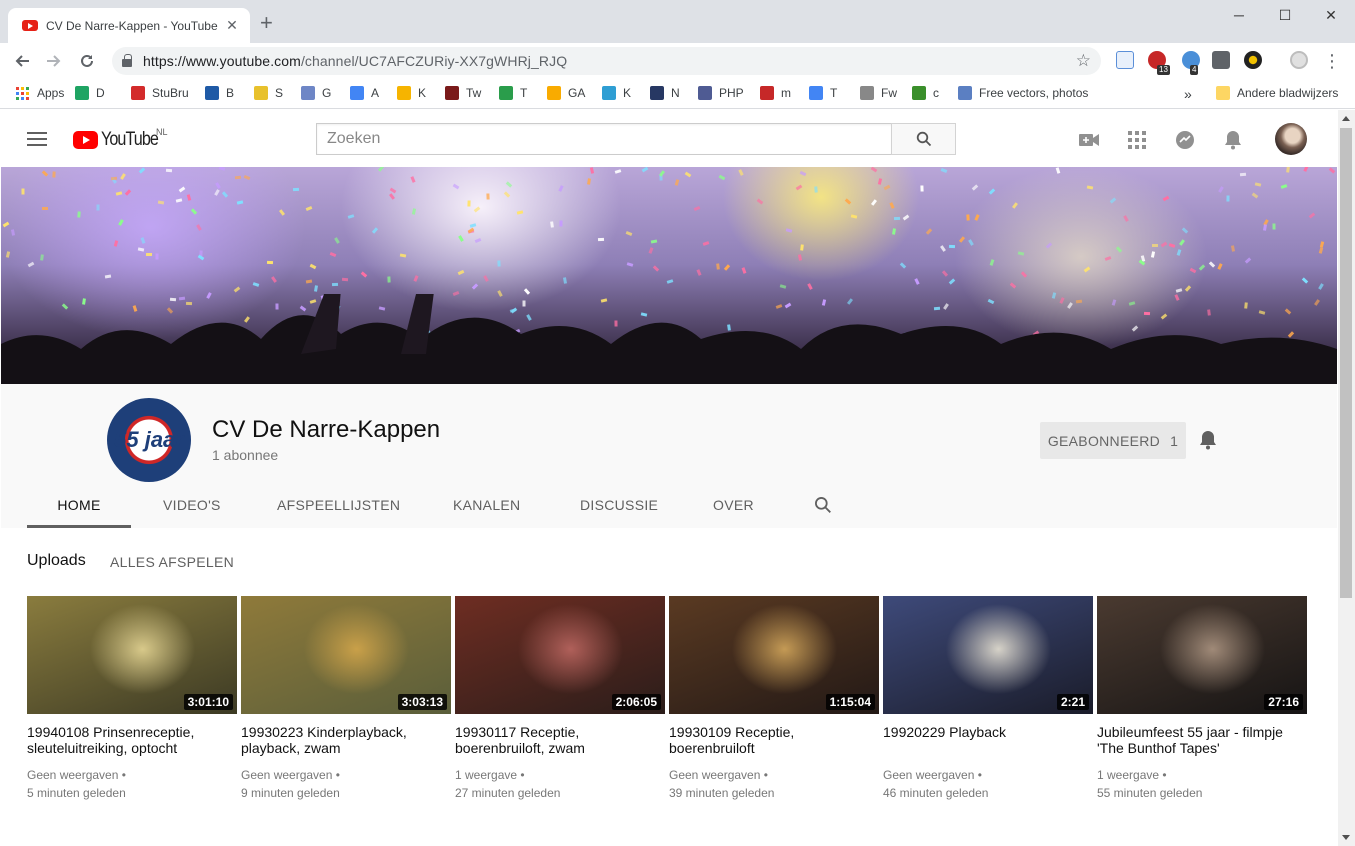  I want to click on scrollbar-thumb, so click(1346, 363).